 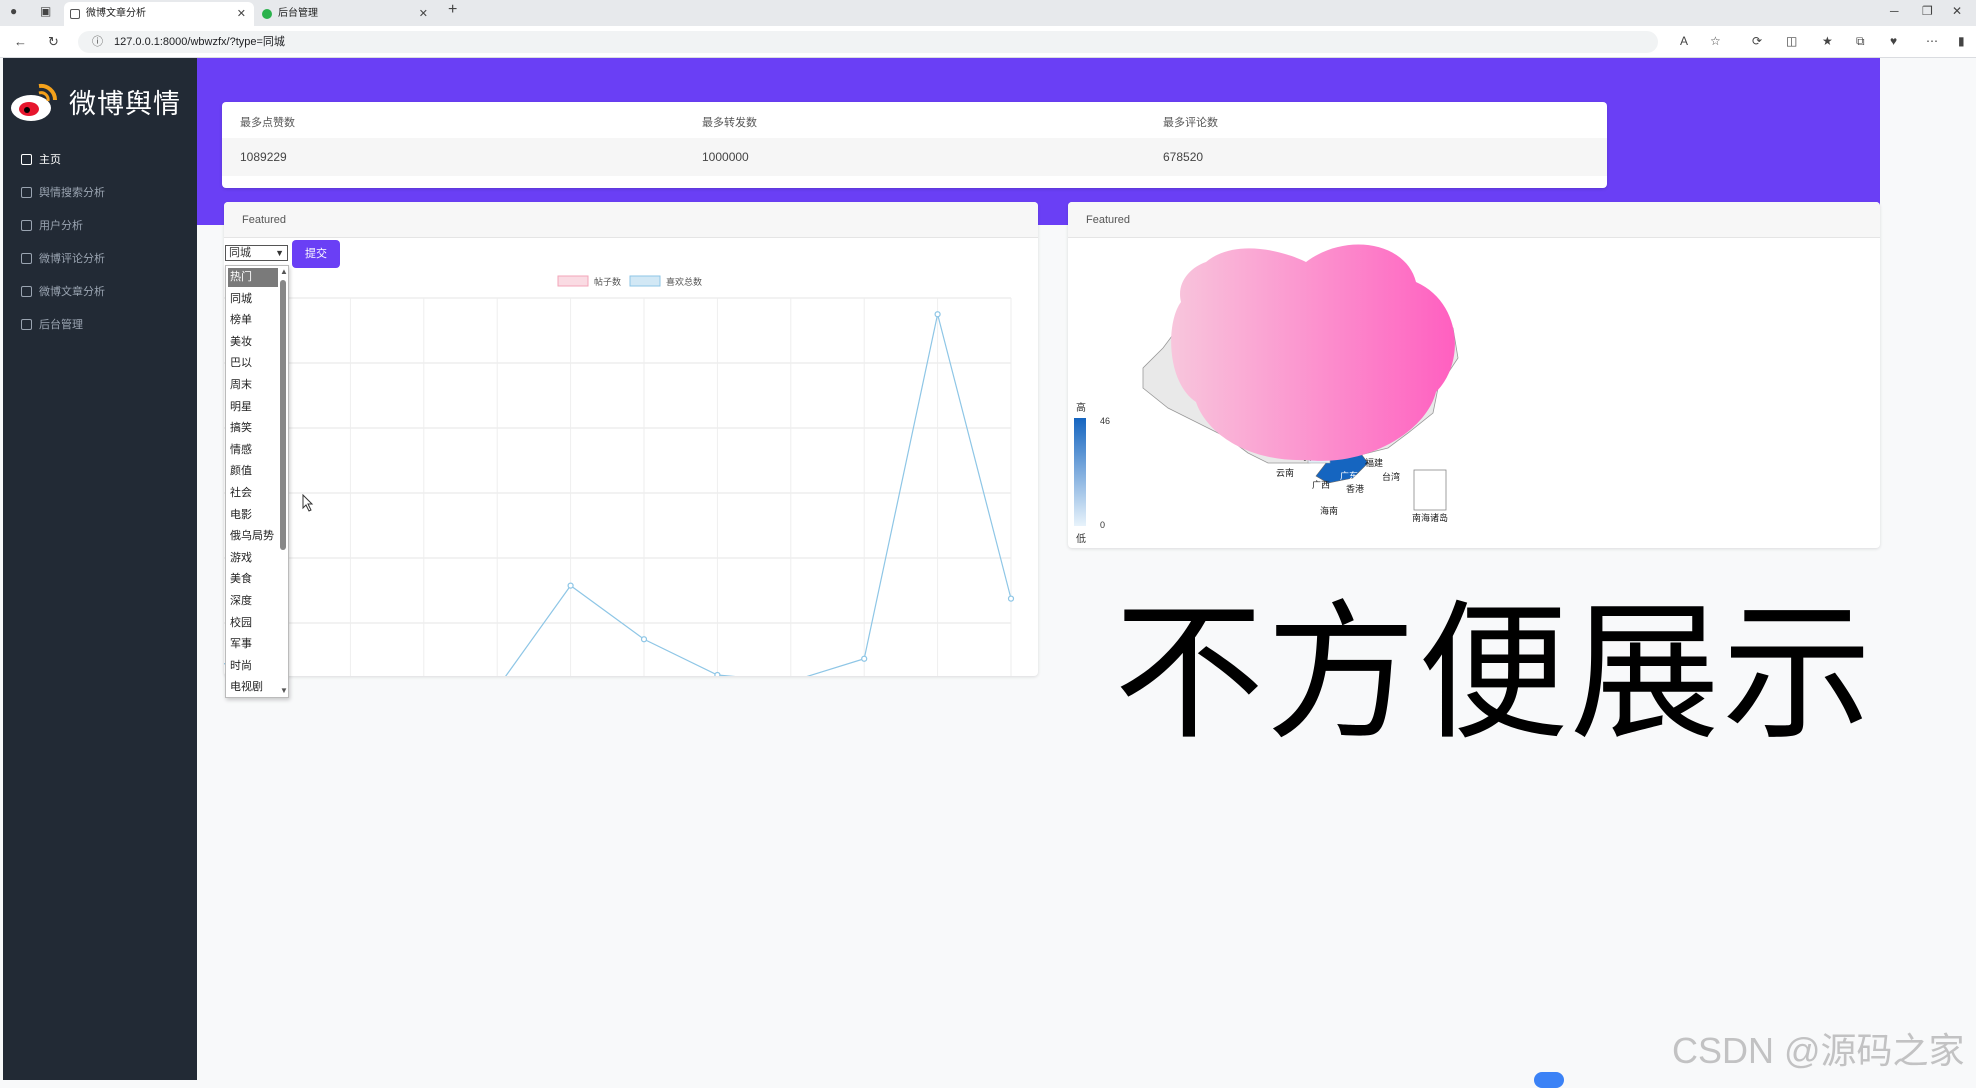 What do you see at coordinates (1757, 41) in the screenshot?
I see `extensions-icon: ⟳` at bounding box center [1757, 41].